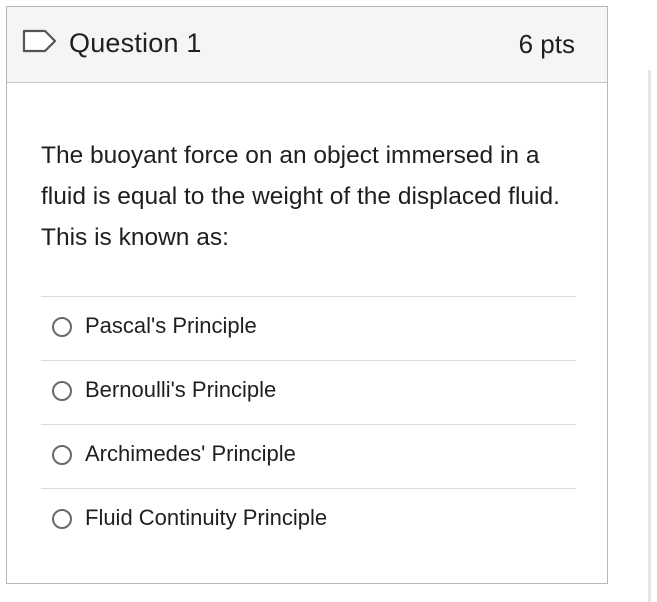  What do you see at coordinates (135, 43) in the screenshot?
I see `question-title: Question 1` at bounding box center [135, 43].